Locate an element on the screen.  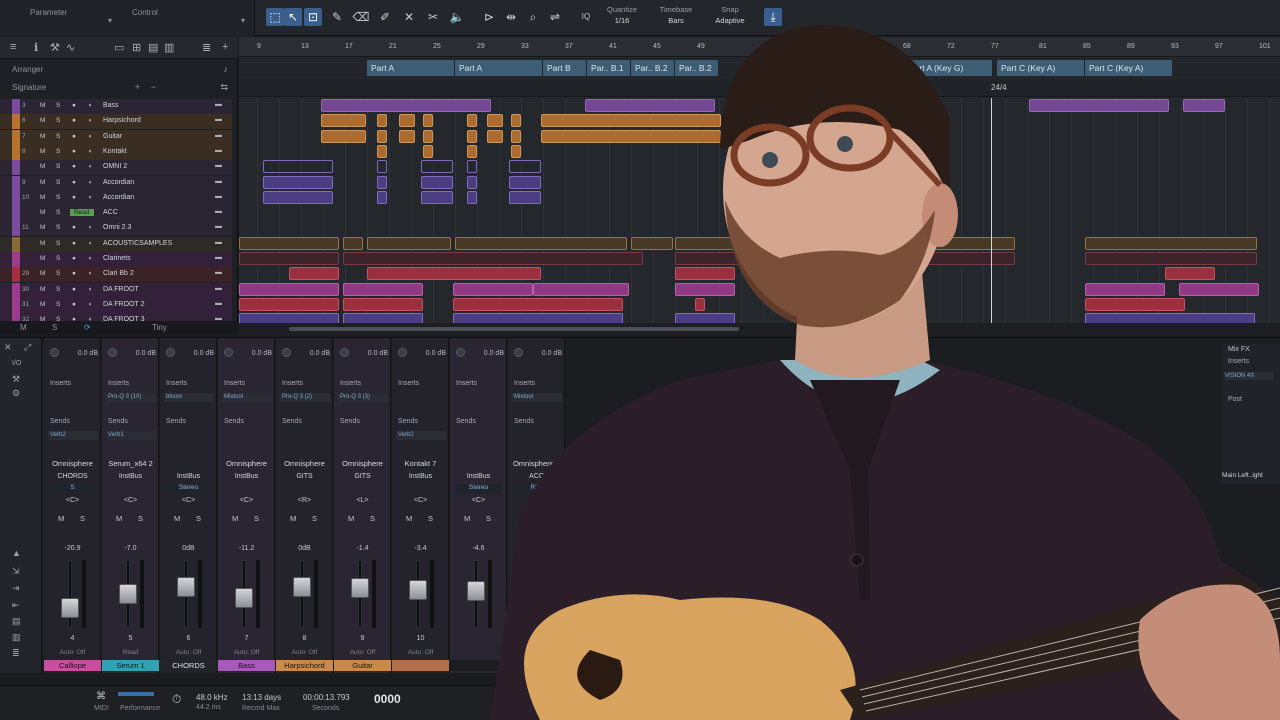
signature-track: 24/4 is located at coordinates (759, 88).